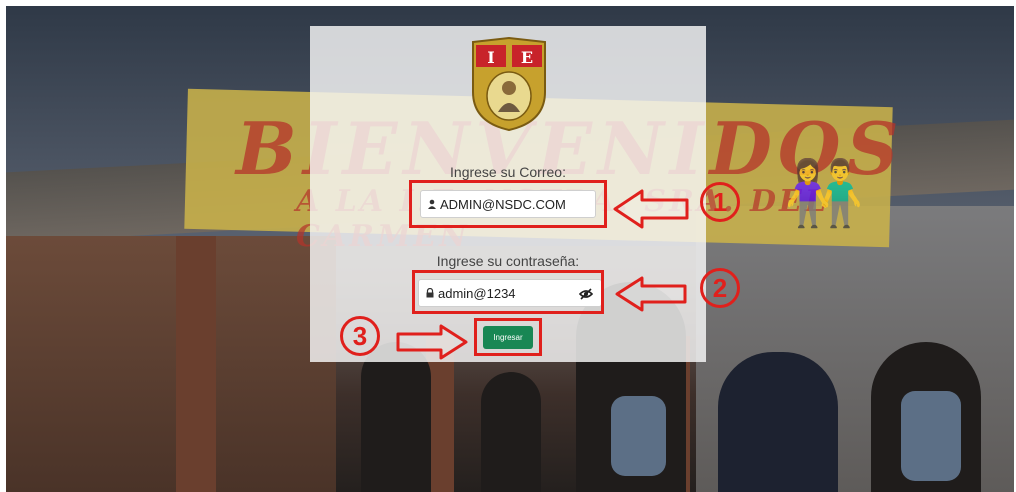 Image resolution: width=1016 pixels, height=492 pixels. What do you see at coordinates (196, 364) in the screenshot?
I see `background-column` at bounding box center [196, 364].